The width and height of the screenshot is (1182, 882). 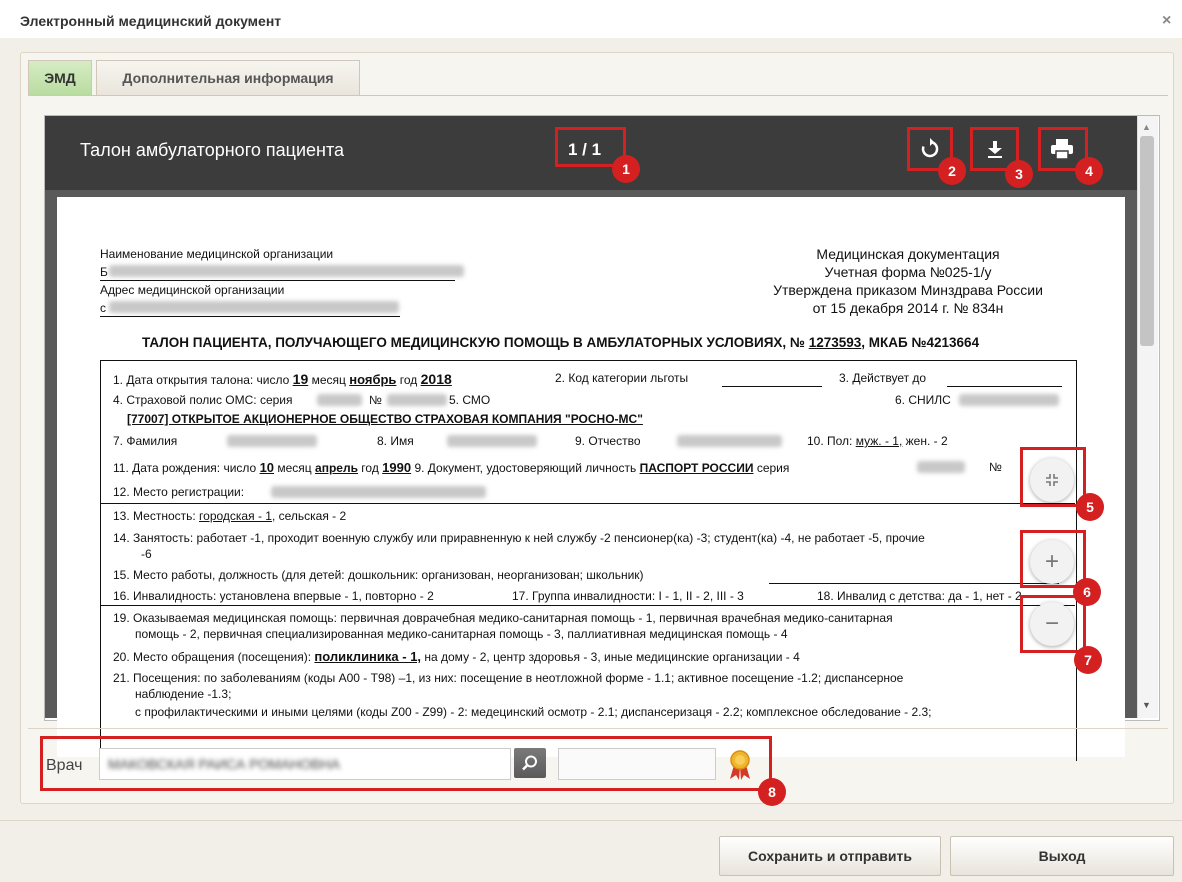 What do you see at coordinates (883, 378) in the screenshot?
I see `valid-until-label: 3. Действует до` at bounding box center [883, 378].